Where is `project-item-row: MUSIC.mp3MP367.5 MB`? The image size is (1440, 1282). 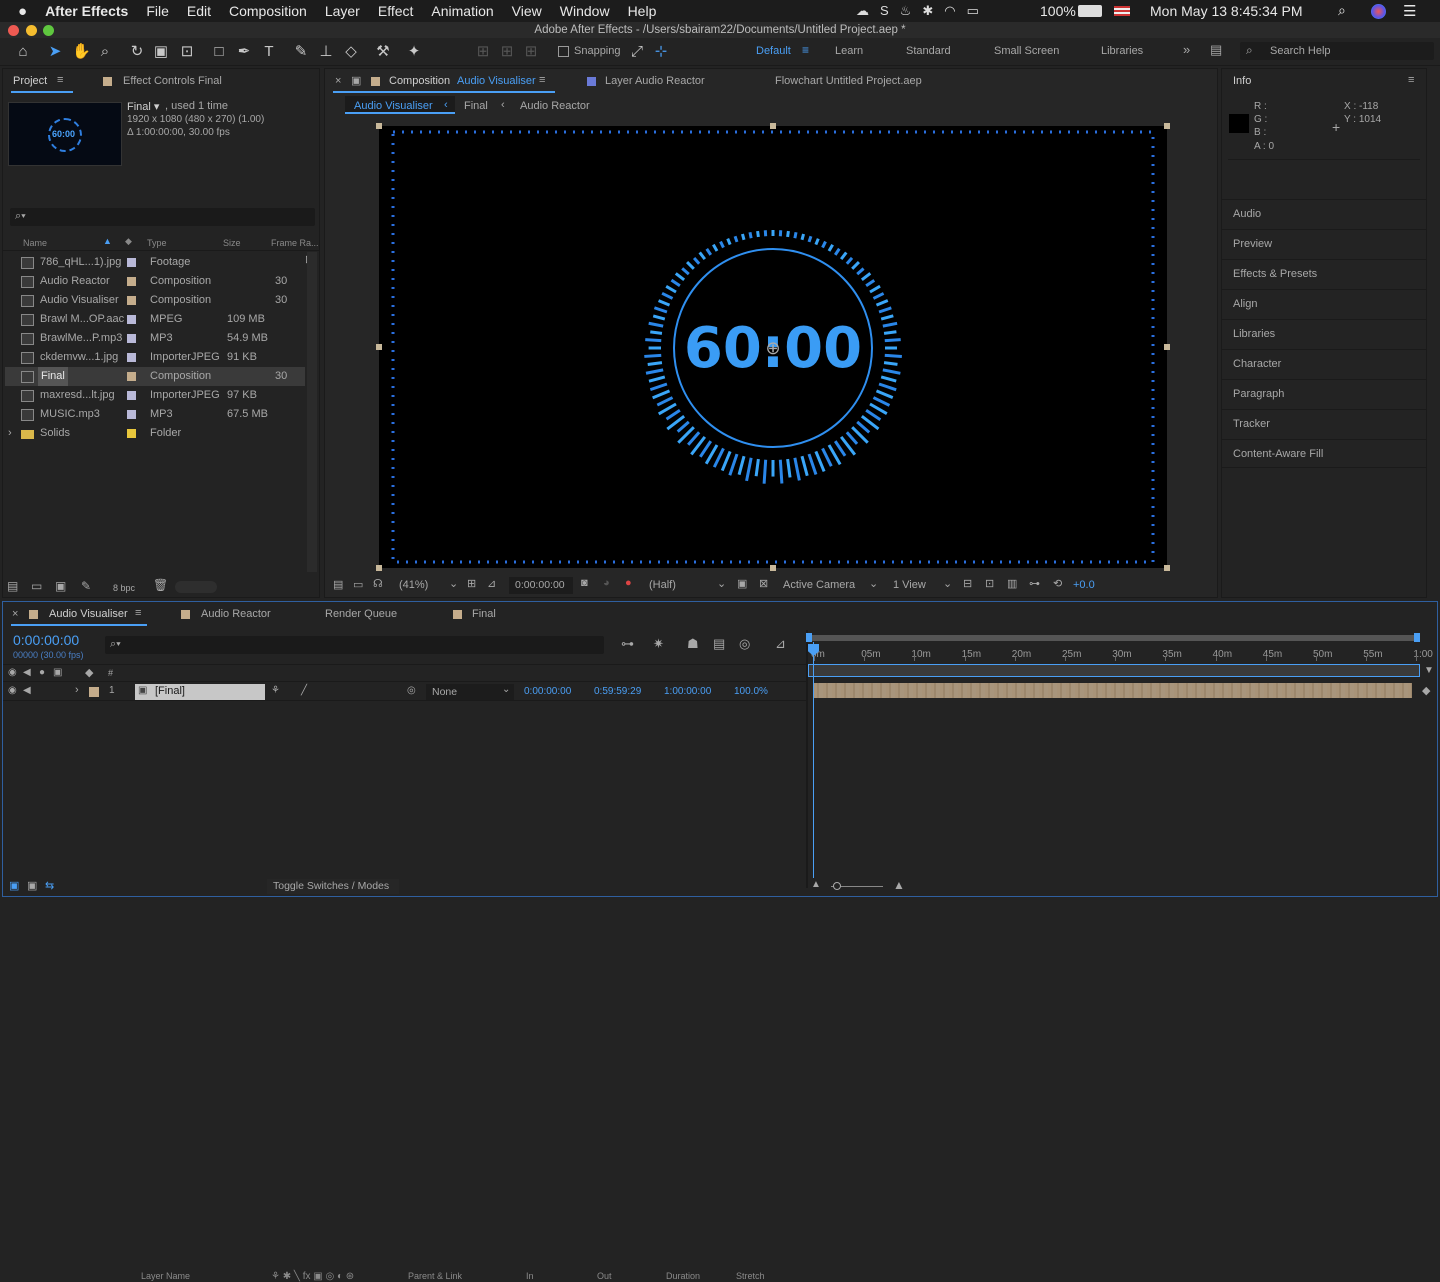
project-item-row: MUSIC.mp3MP367.5 MB is located at coordinates (155, 414).